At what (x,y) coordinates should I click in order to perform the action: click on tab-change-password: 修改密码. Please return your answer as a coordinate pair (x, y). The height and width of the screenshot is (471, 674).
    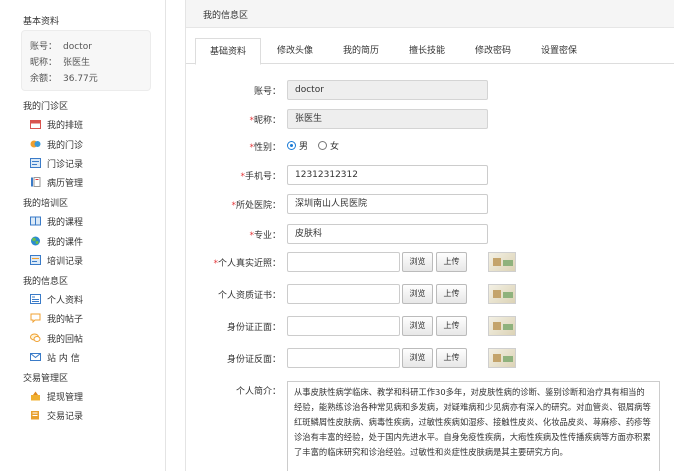
    Looking at the image, I should click on (493, 51).